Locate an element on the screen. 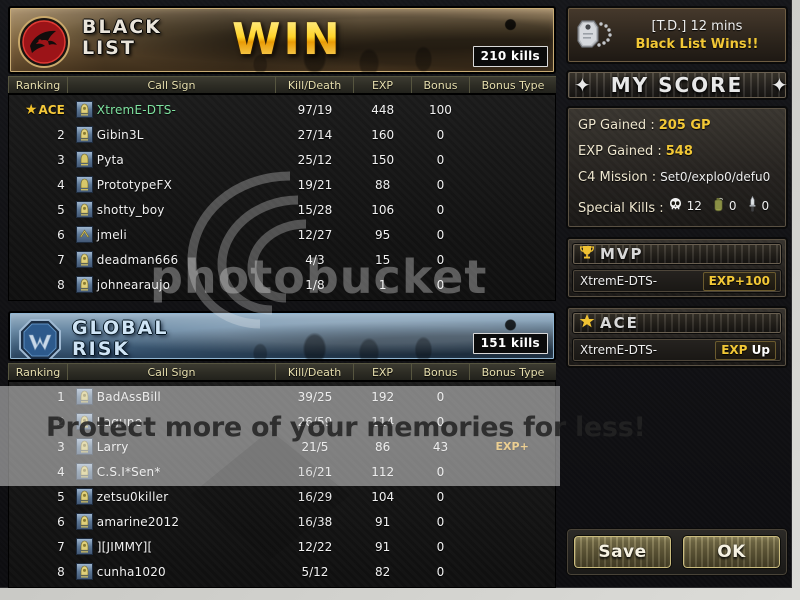  table-row: 8 cunha1020 5/12 82 0 is located at coordinates (282, 571).